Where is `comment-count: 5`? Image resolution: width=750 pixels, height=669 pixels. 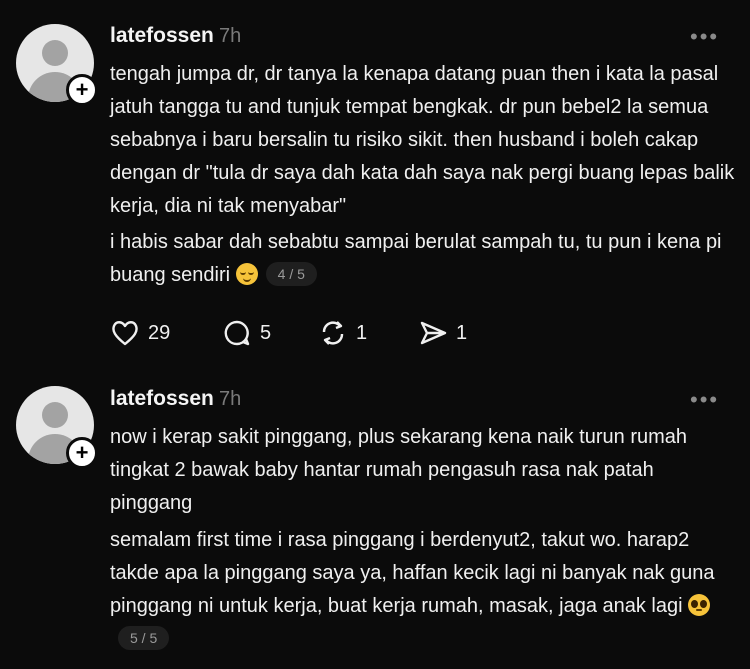
comment-count: 5 is located at coordinates (266, 332).